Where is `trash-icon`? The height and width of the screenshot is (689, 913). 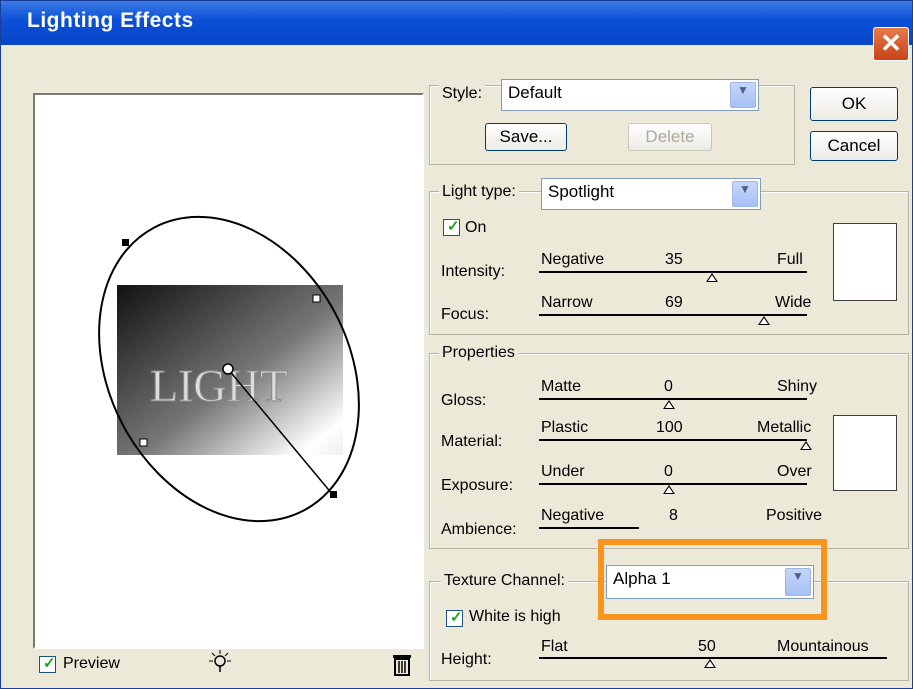
trash-icon is located at coordinates (402, 665).